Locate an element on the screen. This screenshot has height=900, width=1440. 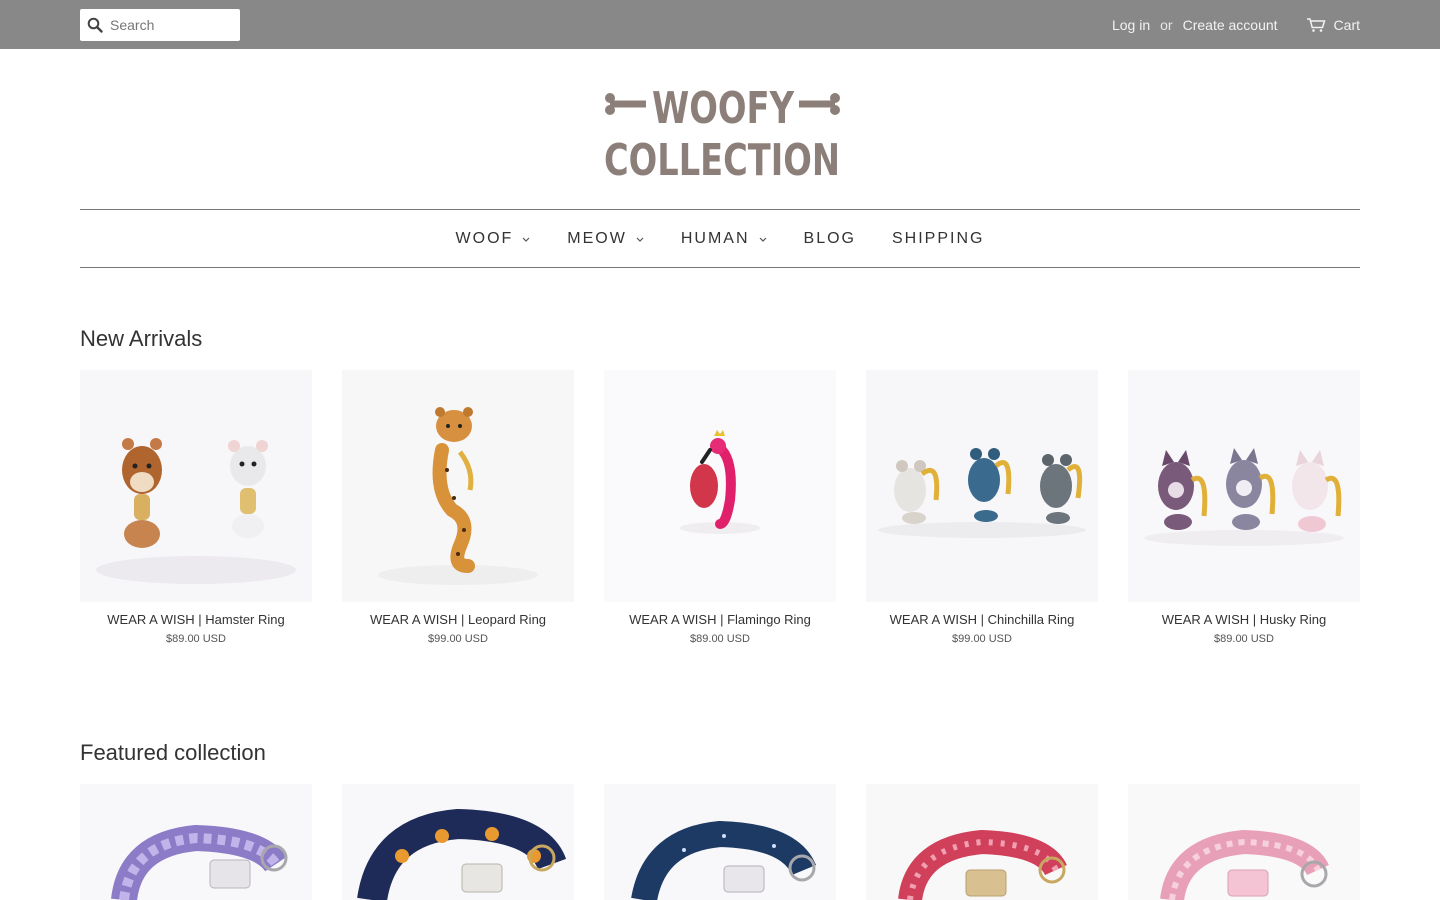
product-name: WEAR A WISH | Flamingo Ring is located at coordinates (720, 619).